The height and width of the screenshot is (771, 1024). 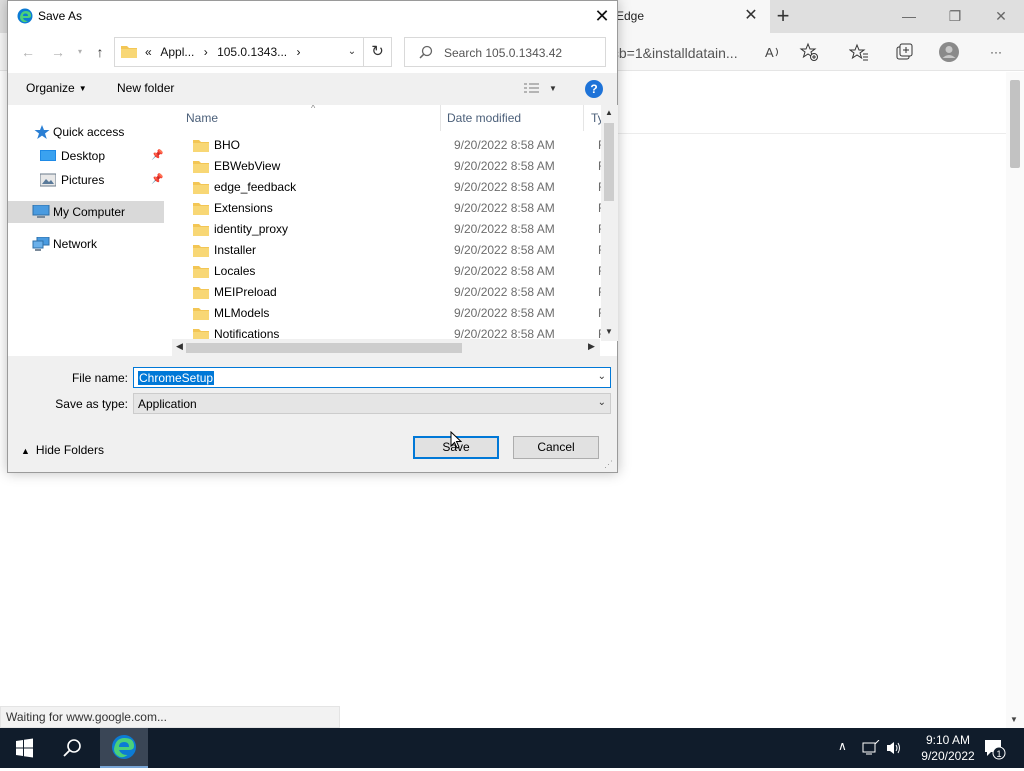 What do you see at coordinates (48, 180) in the screenshot?
I see `pictures-icon` at bounding box center [48, 180].